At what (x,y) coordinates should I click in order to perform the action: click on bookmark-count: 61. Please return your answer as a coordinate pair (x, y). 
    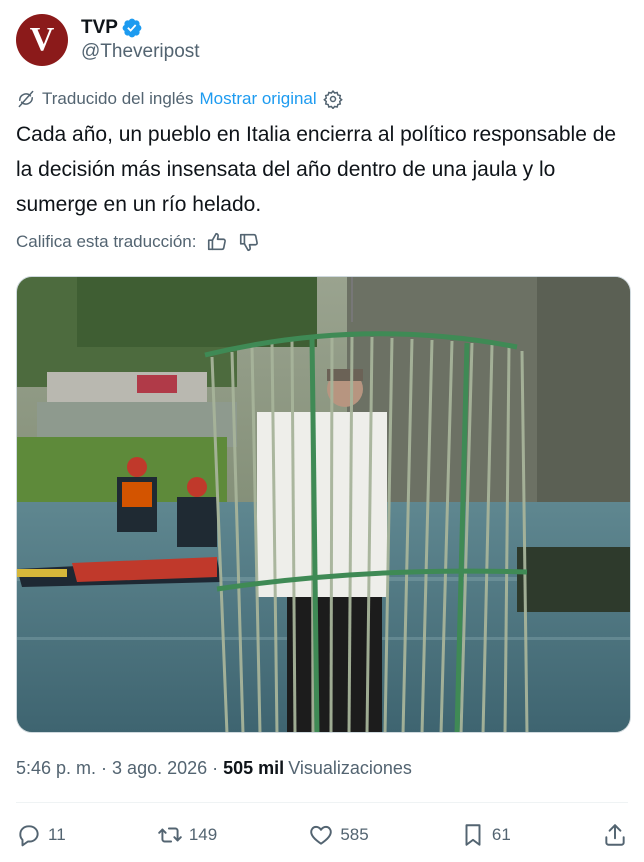
    Looking at the image, I should click on (501, 834).